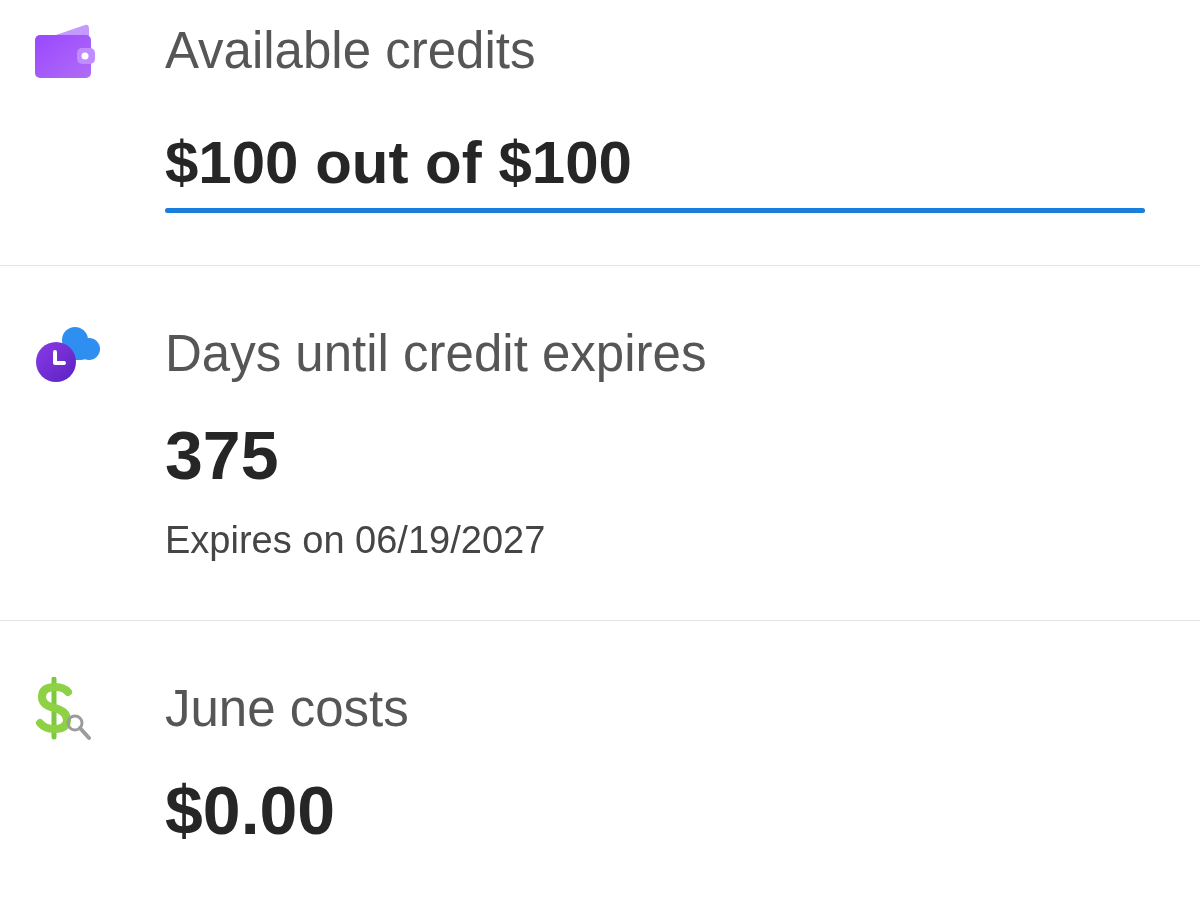 This screenshot has height=900, width=1200. What do you see at coordinates (436, 354) in the screenshot?
I see `metric-label: Days until credit expires` at bounding box center [436, 354].